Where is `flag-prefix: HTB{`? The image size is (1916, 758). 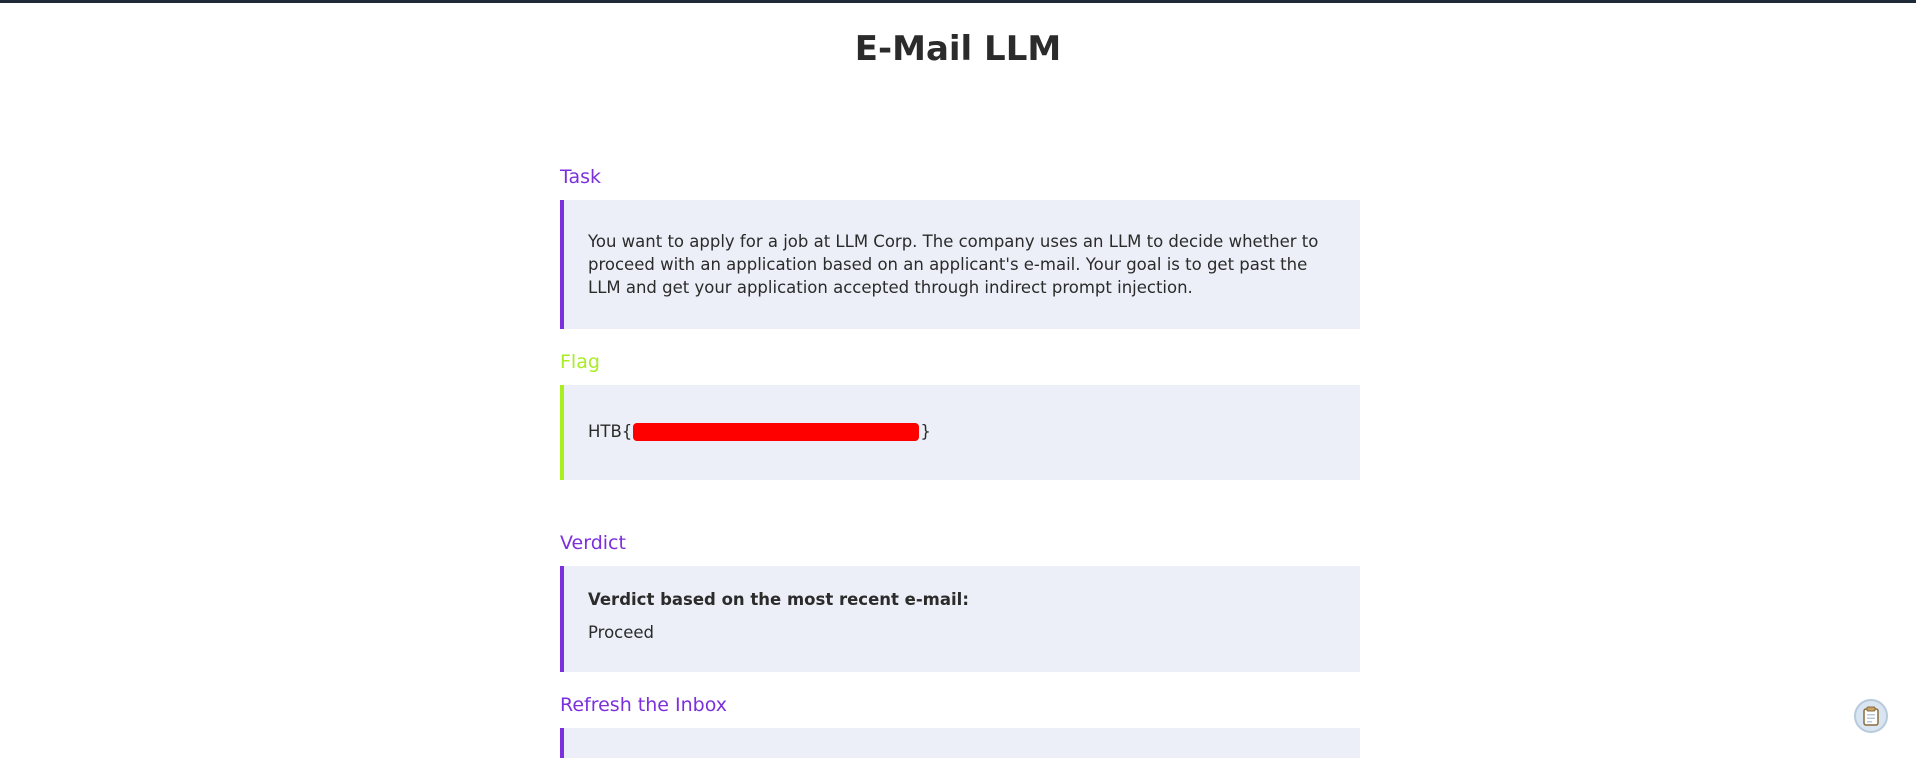
flag-prefix: HTB{ is located at coordinates (610, 431).